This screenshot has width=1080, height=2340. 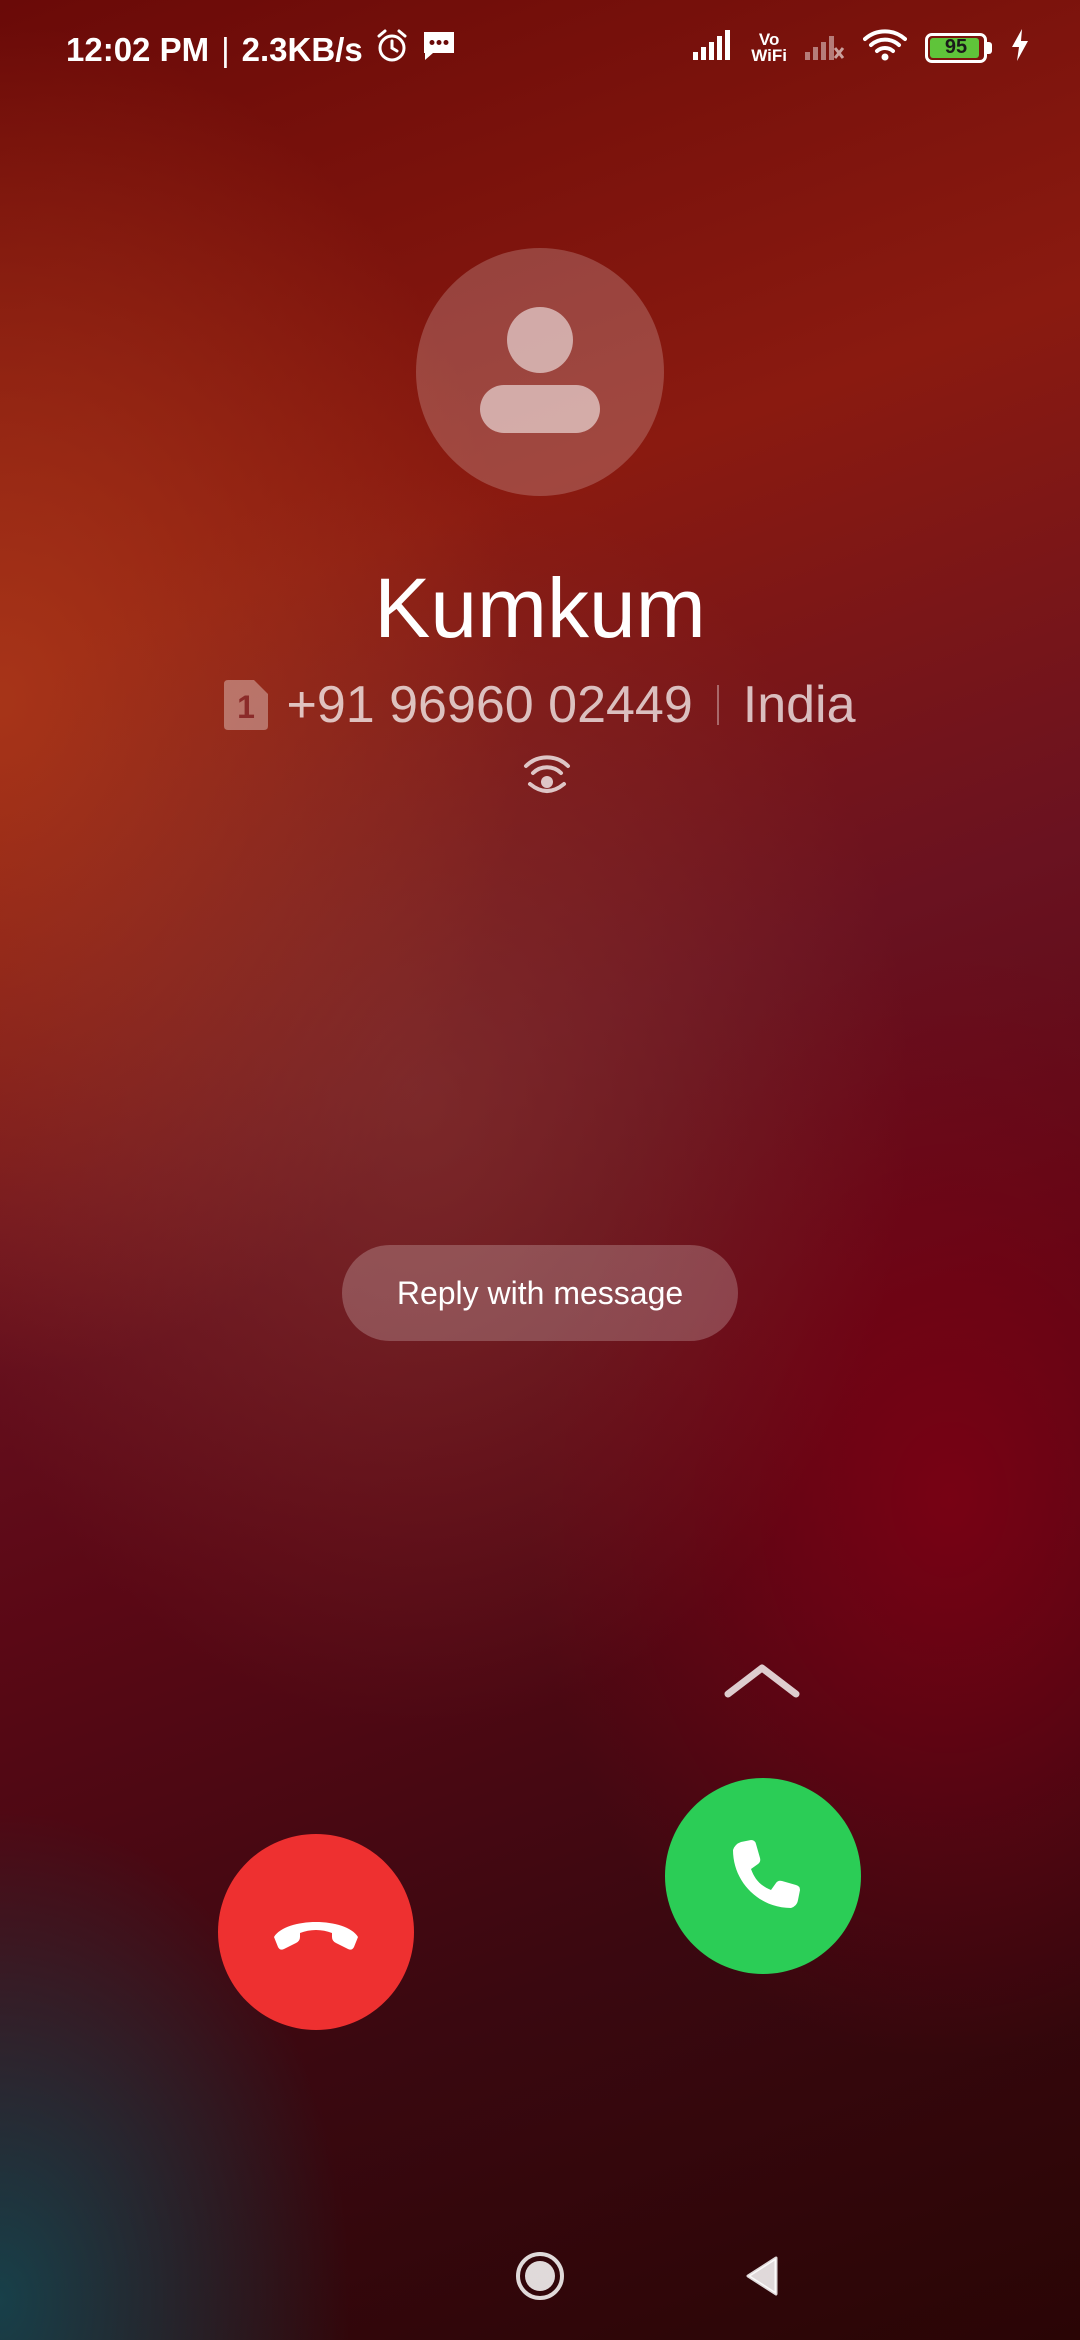 What do you see at coordinates (439, 50) in the screenshot?
I see `message-icon` at bounding box center [439, 50].